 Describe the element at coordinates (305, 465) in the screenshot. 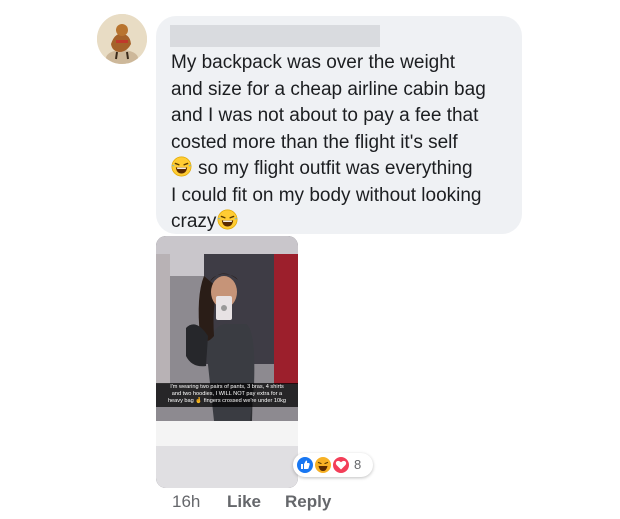

I see `like-icon` at that location.